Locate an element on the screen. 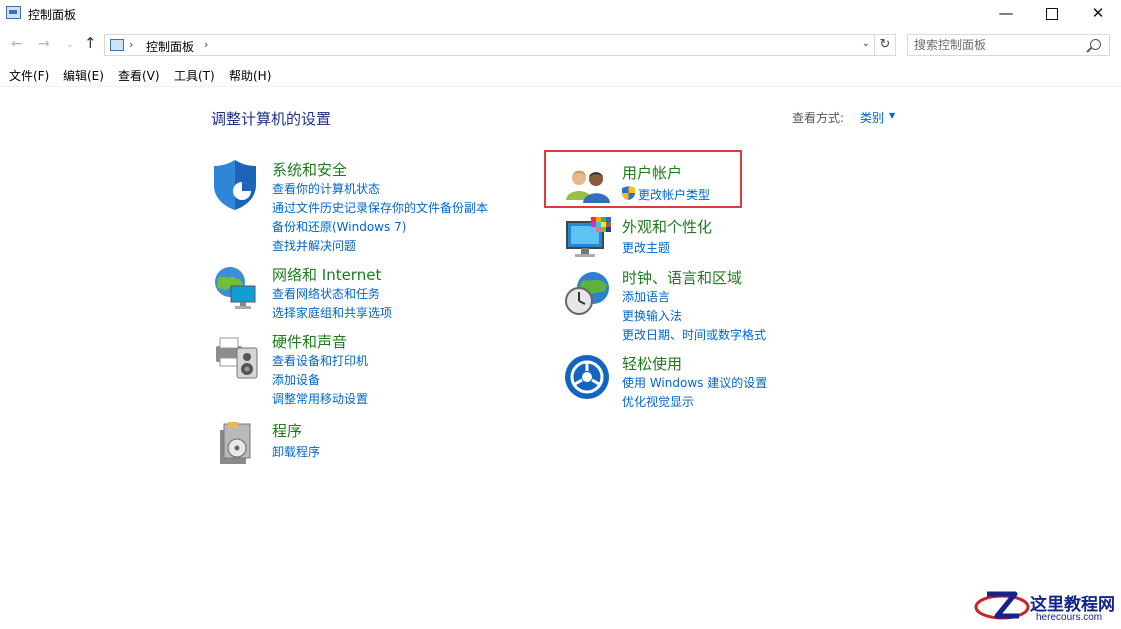  network-globe-icon is located at coordinates (237, 288).